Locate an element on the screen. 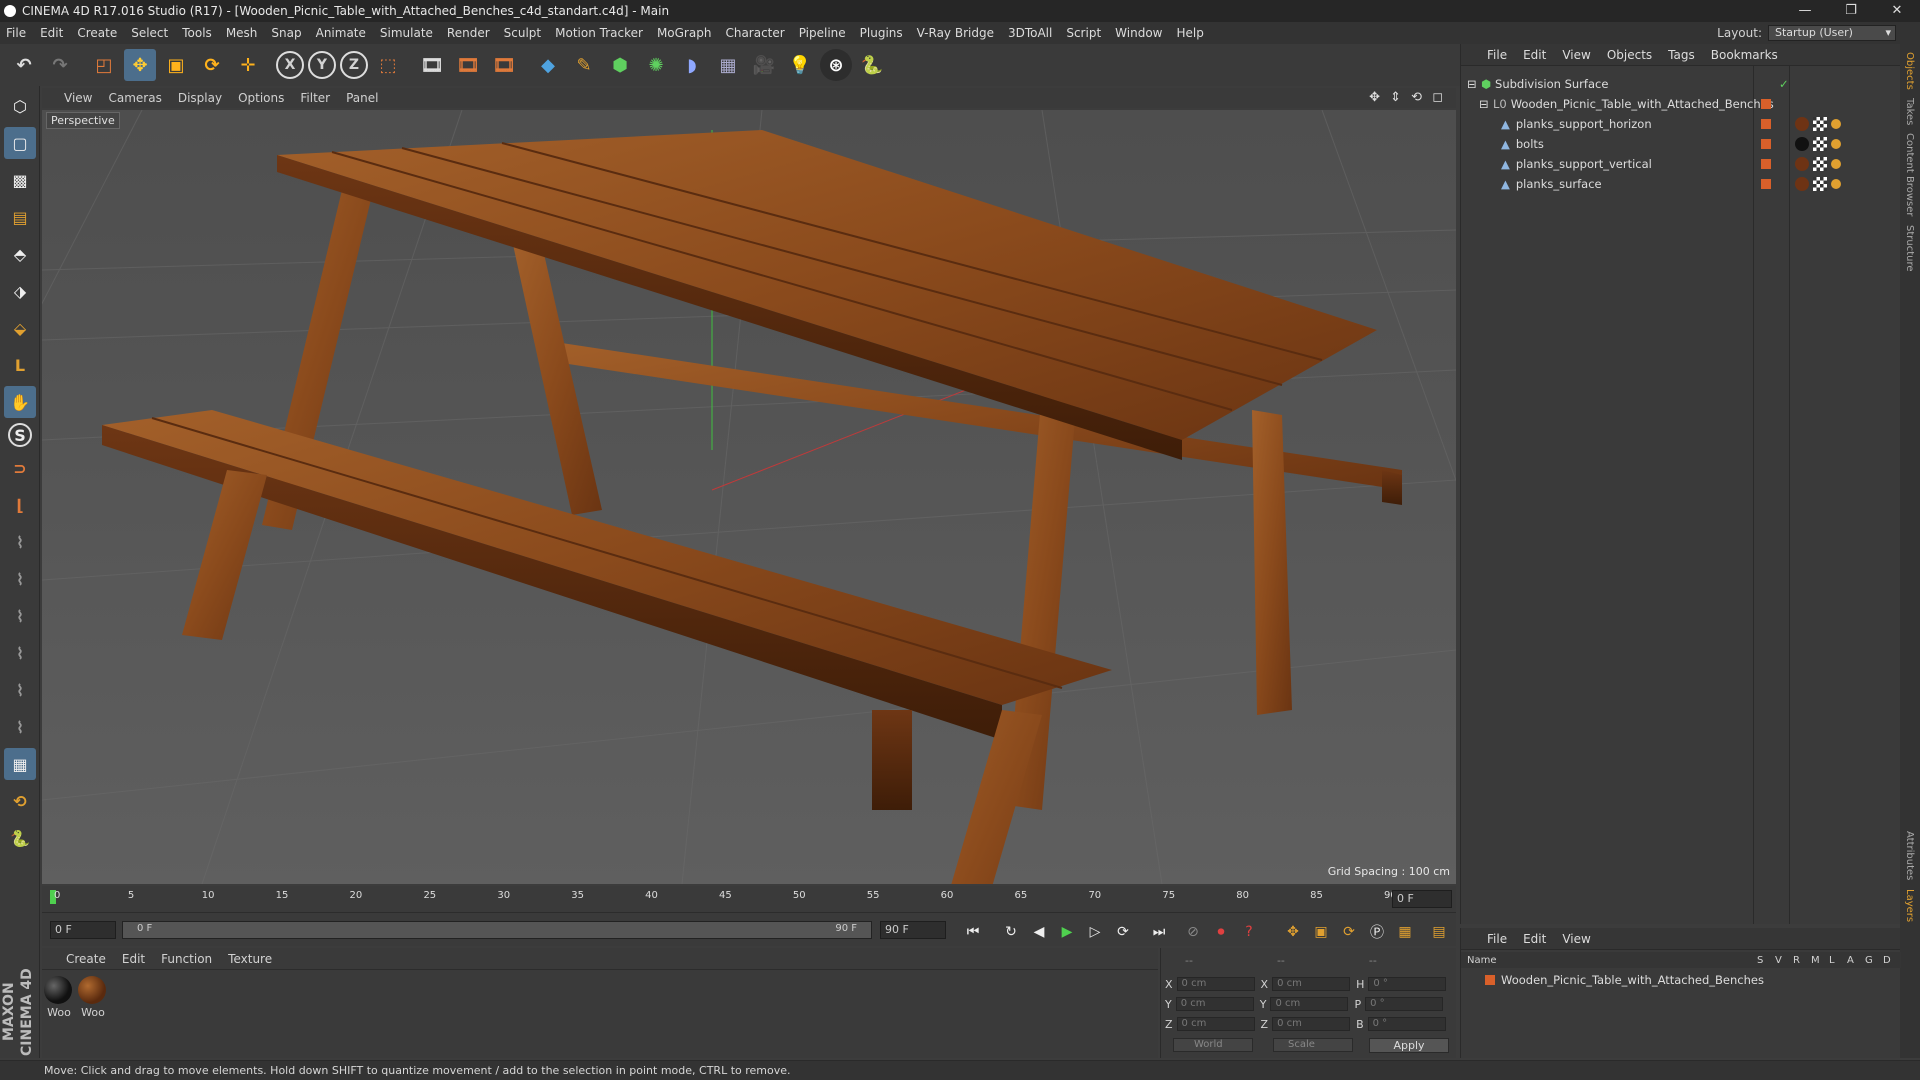  menu-snap: Snap is located at coordinates (286, 33).